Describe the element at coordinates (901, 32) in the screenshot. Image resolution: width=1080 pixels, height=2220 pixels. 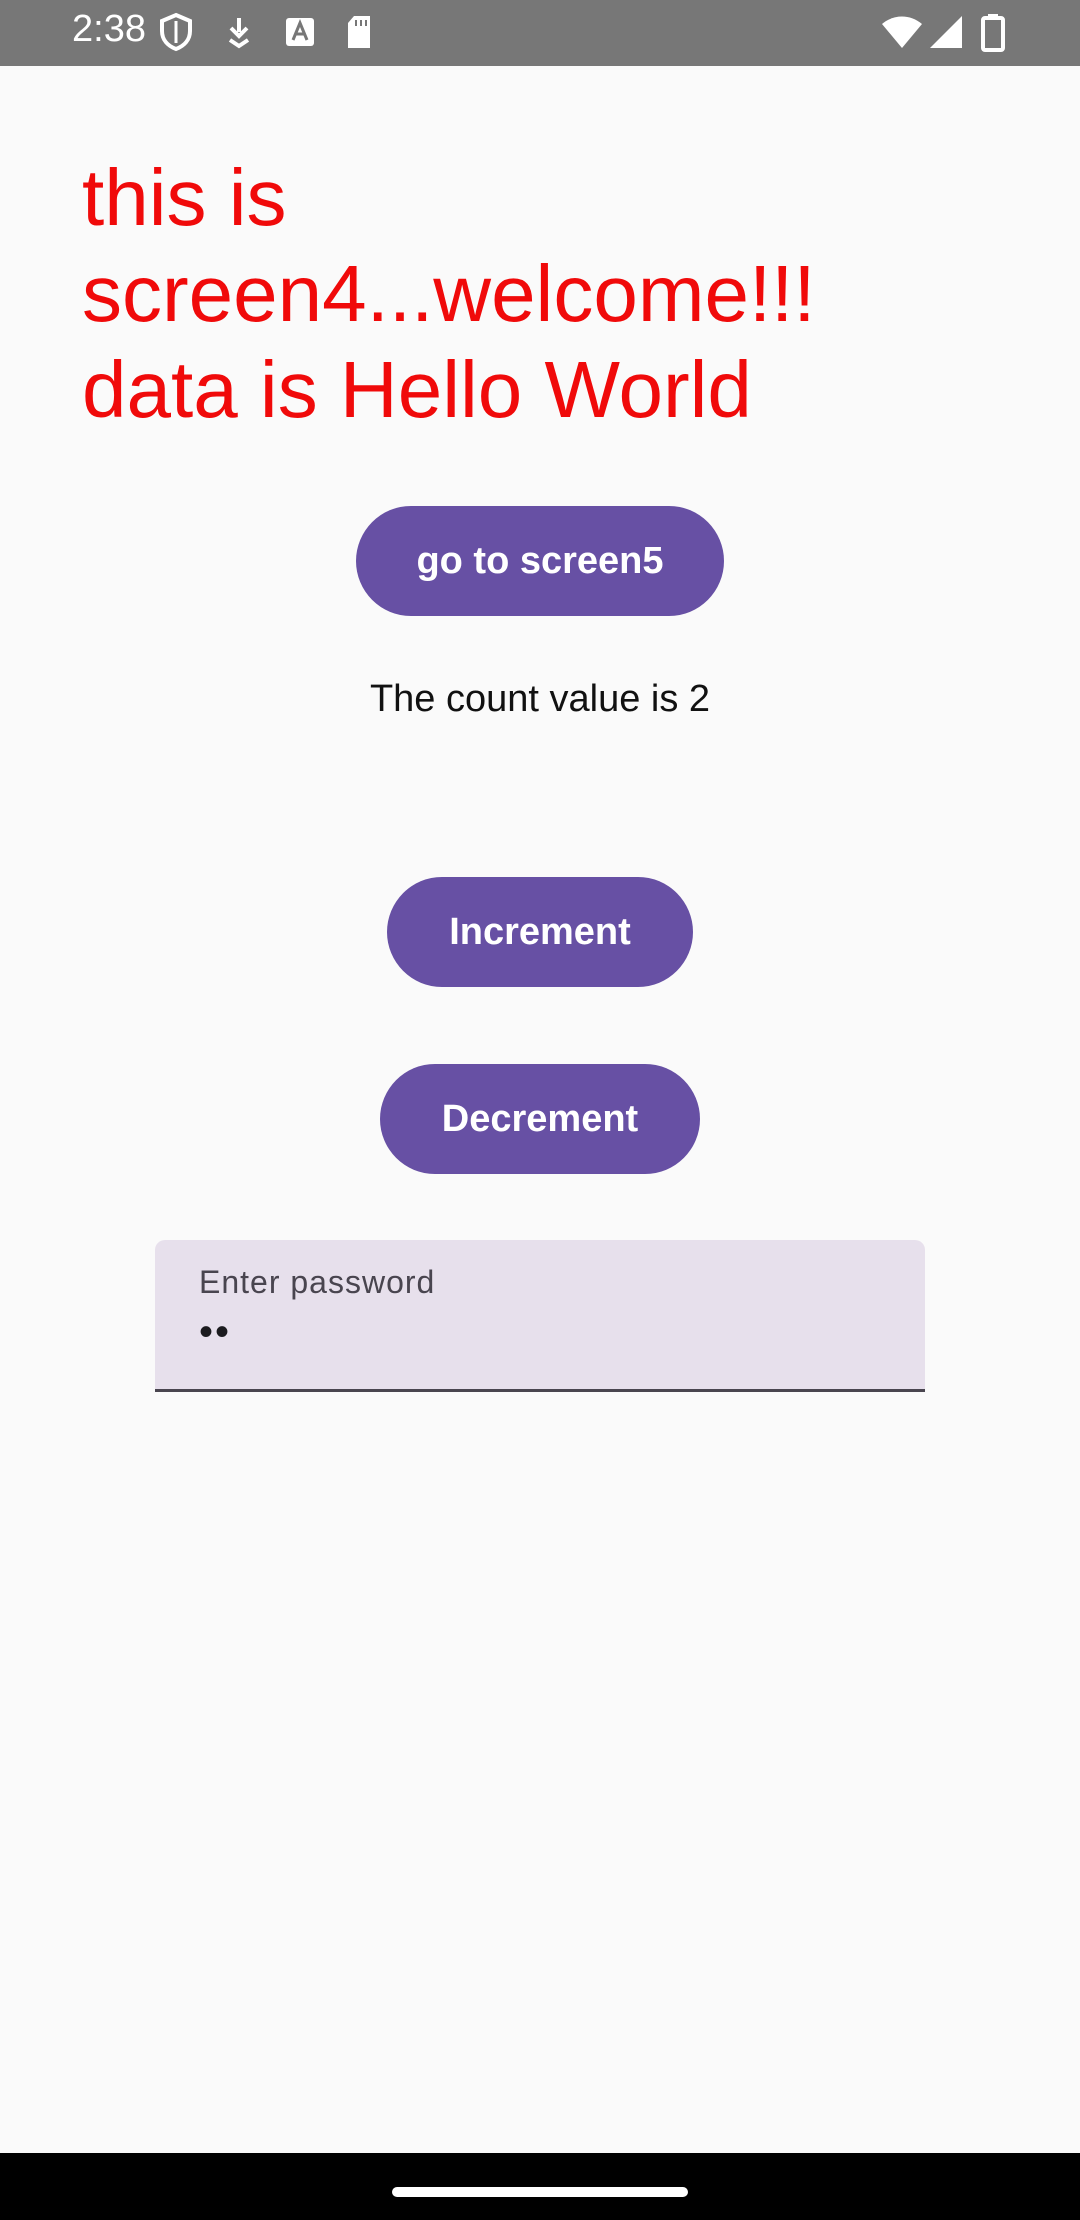
I see `wifi-icon` at that location.